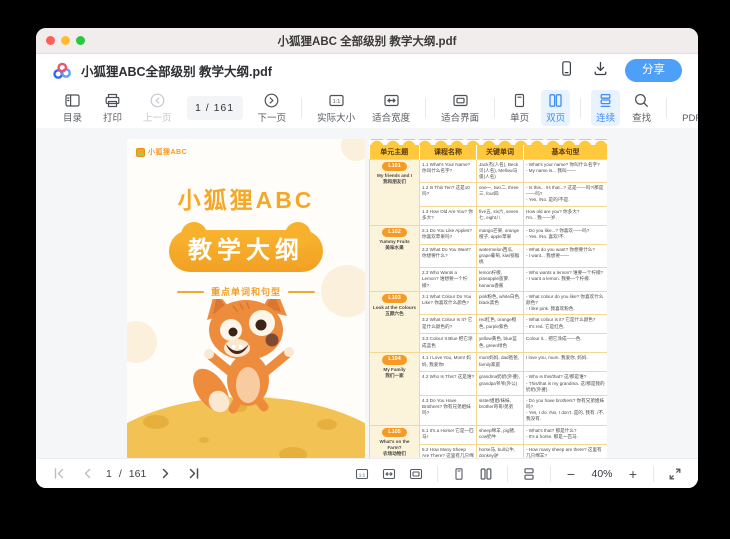 The image size is (730, 539). I want to click on table-patterns-cell: I love you, mum. 我爱你, 妈妈., so click(565, 362).